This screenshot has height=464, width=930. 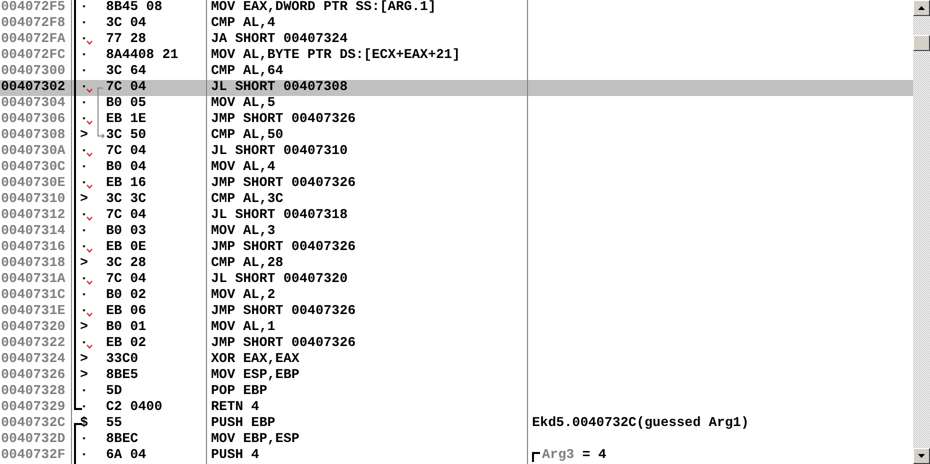 I want to click on disassembly-text: POP EBP, so click(x=367, y=392).